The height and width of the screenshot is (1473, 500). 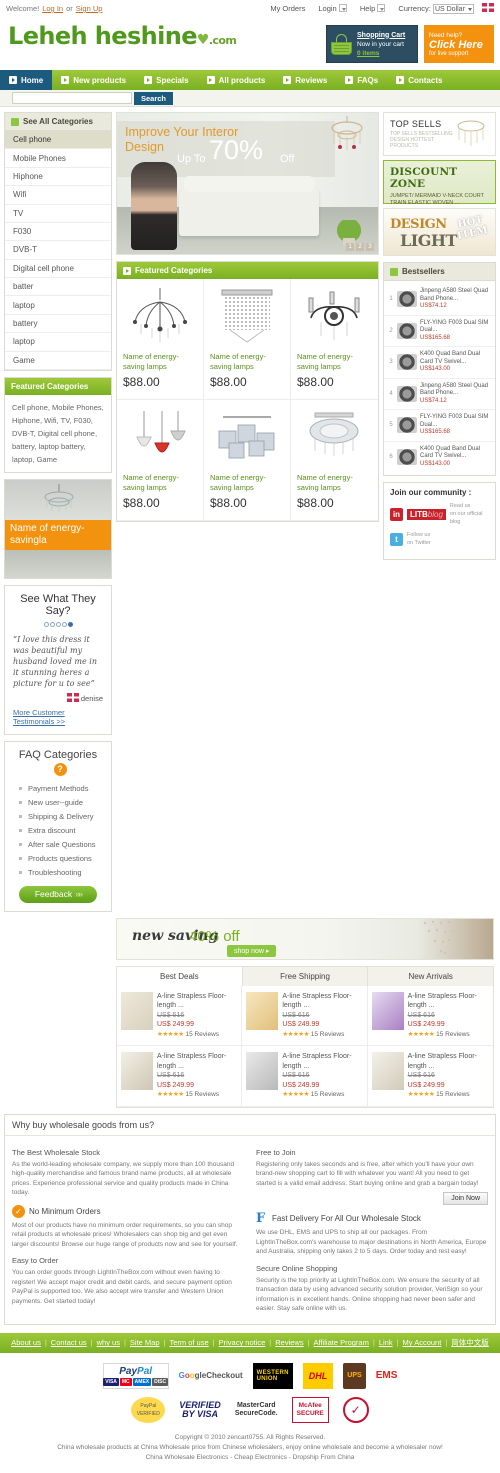 I want to click on footer-link-about-us: About us, so click(x=26, y=1342).